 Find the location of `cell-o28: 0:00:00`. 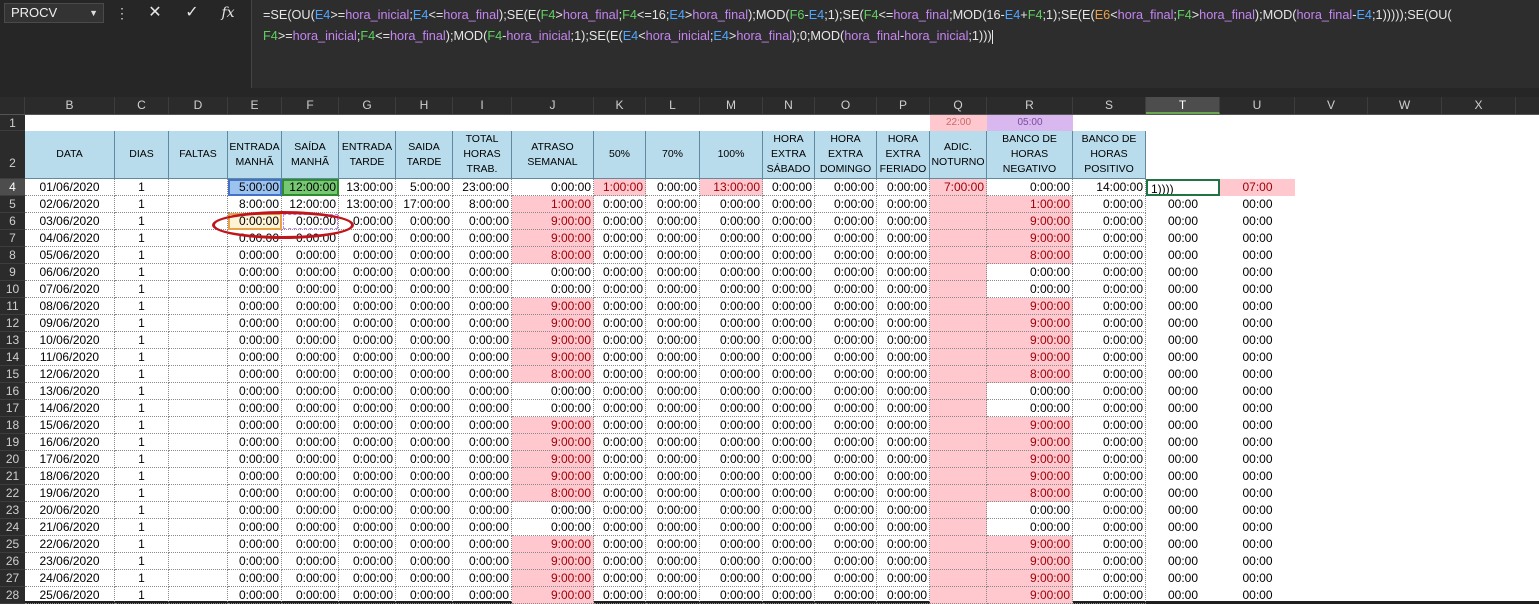

cell-o28: 0:00:00 is located at coordinates (846, 595).